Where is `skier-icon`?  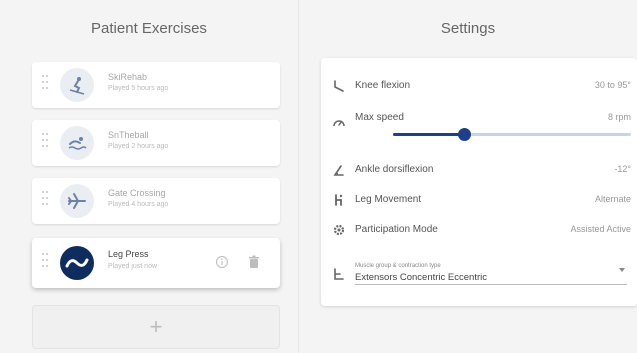
skier-icon is located at coordinates (77, 85).